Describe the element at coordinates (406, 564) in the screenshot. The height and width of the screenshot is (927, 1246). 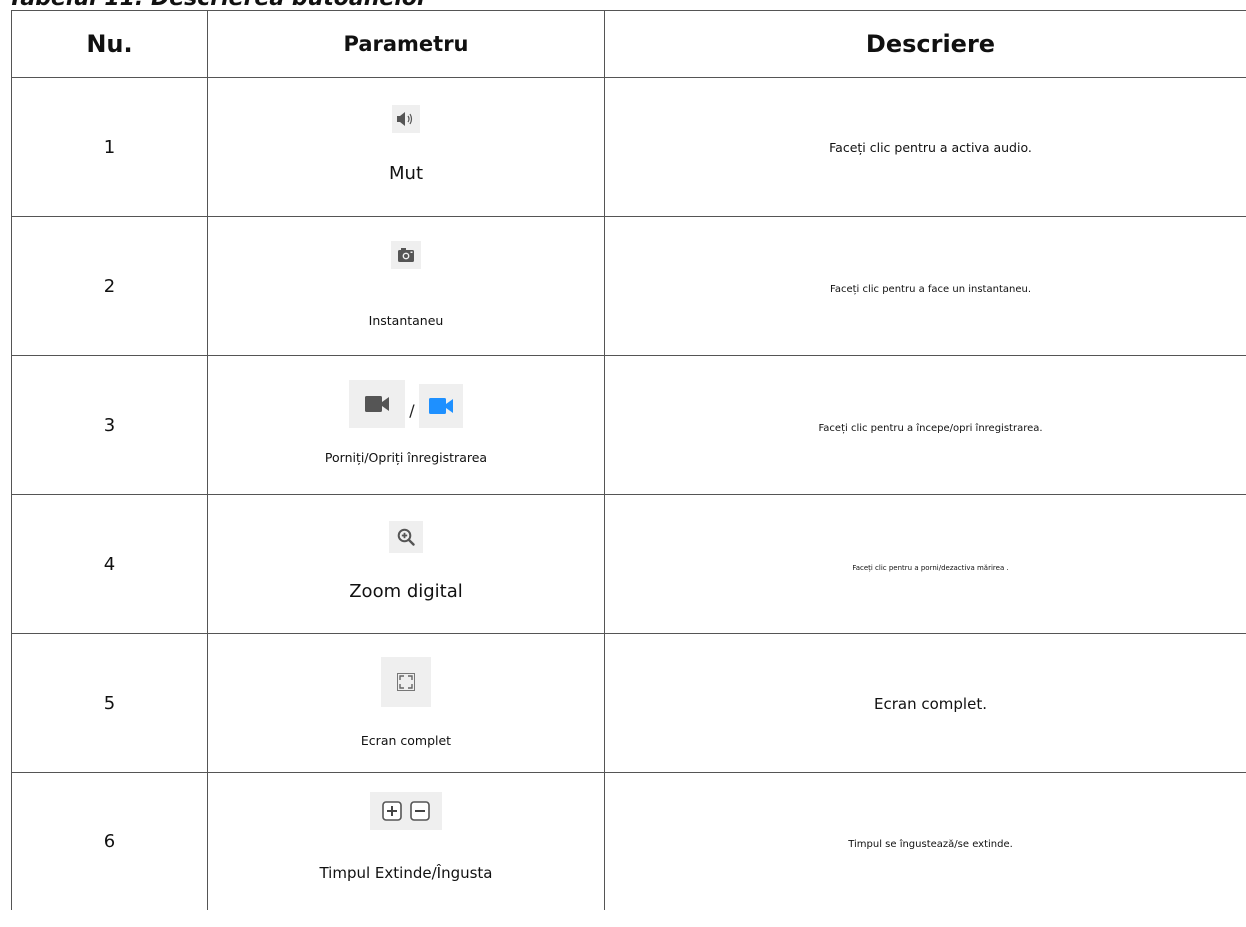
I see `parameter-cell: Zoom digital` at that location.